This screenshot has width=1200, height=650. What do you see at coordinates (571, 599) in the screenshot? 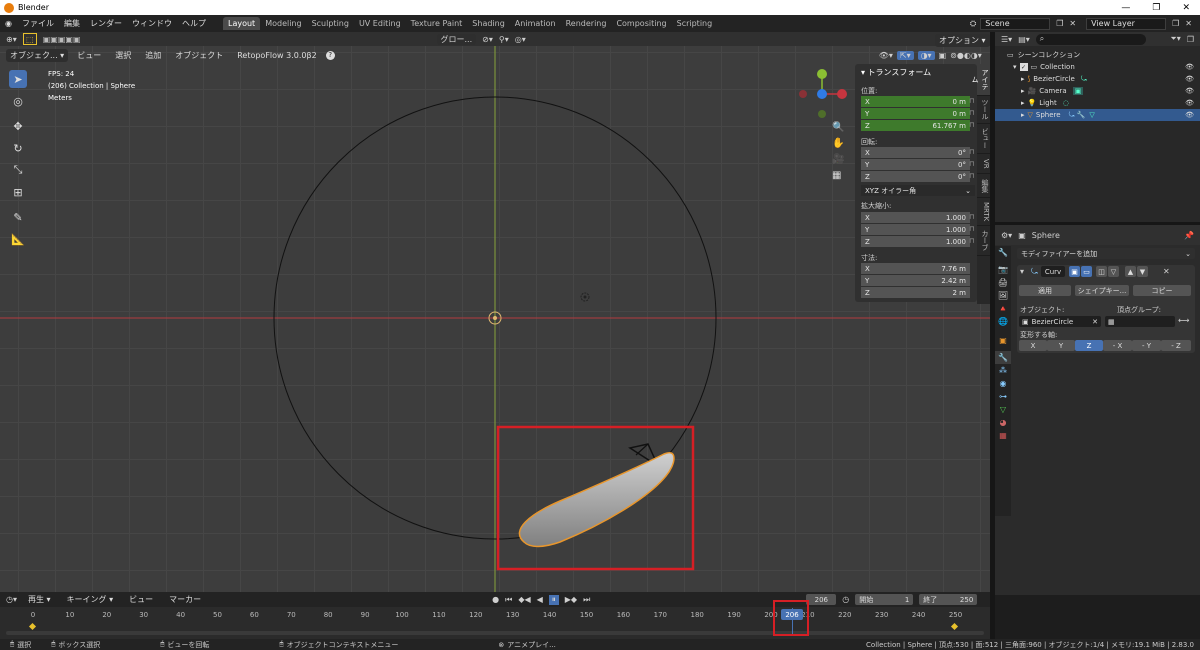
I see `next-key-icon: ▶◆` at bounding box center [571, 599].